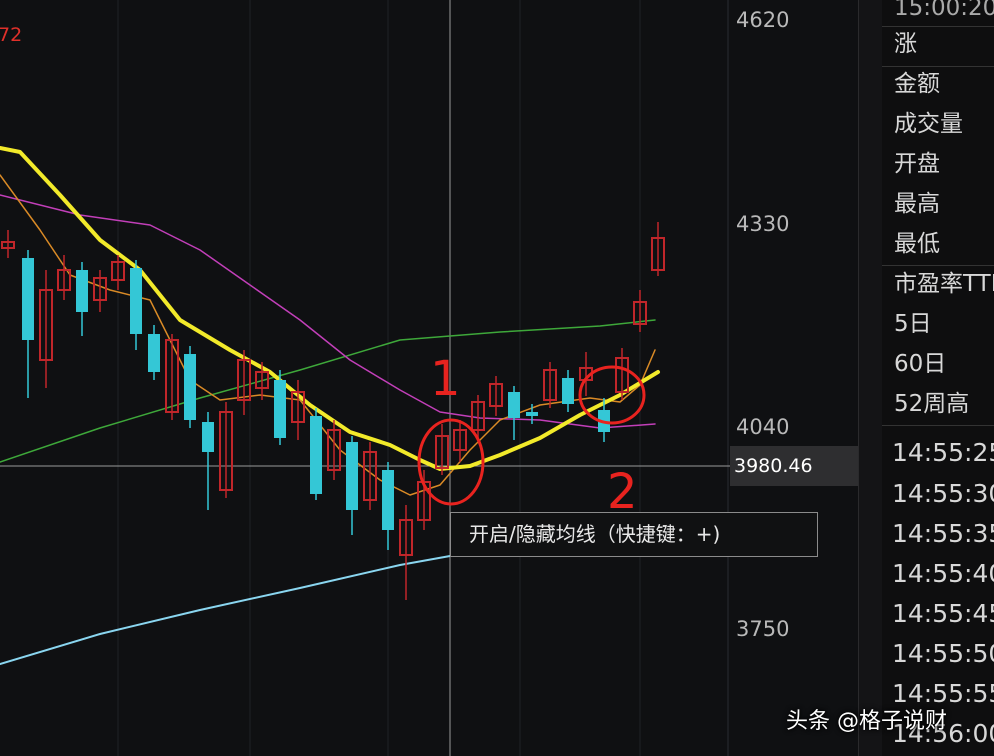 The width and height of the screenshot is (994, 756). I want to click on field-low: 最低, so click(917, 244).